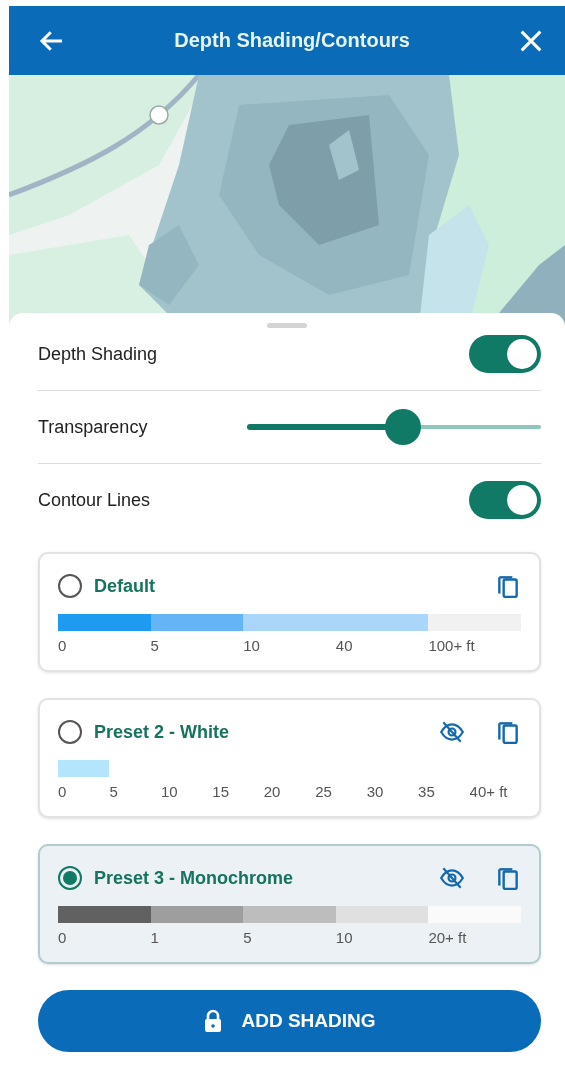 This screenshot has height=1072, width=565. What do you see at coordinates (292, 40) in the screenshot?
I see `screen-title: Depth Shading/Contours` at bounding box center [292, 40].